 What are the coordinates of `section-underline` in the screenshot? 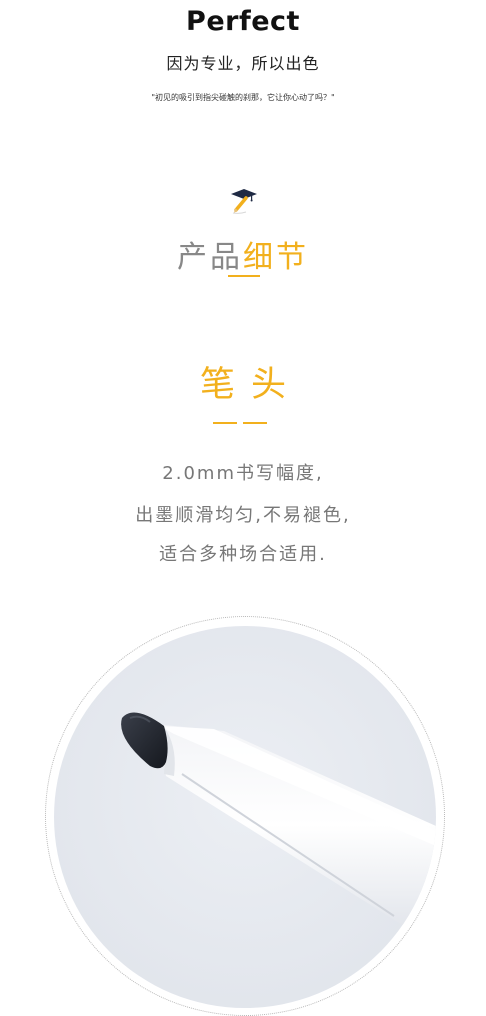 It's located at (244, 276).